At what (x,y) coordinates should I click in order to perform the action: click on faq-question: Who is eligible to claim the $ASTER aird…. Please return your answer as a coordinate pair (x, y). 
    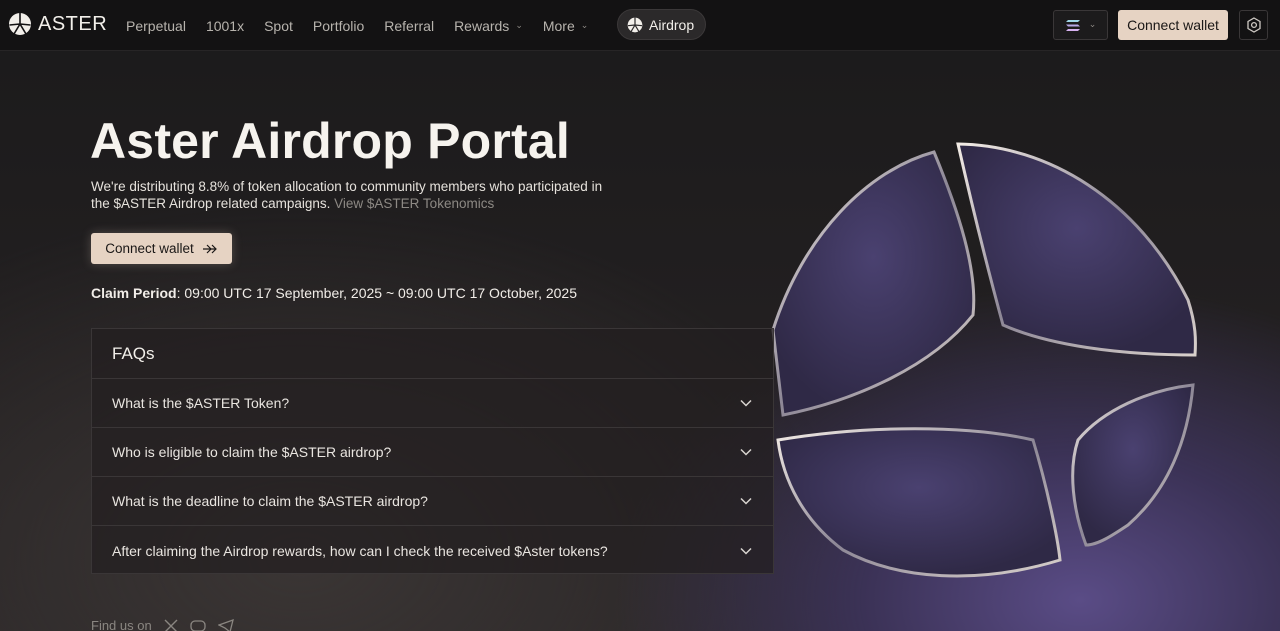
    Looking at the image, I should click on (252, 452).